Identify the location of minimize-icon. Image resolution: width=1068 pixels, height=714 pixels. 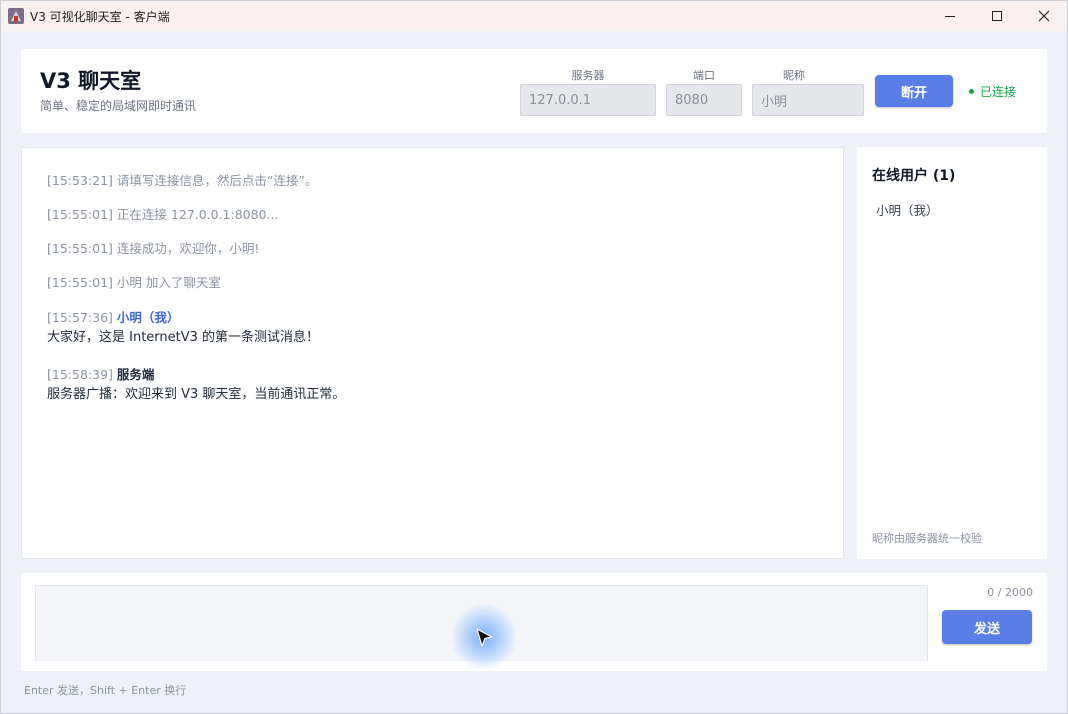
(949, 16).